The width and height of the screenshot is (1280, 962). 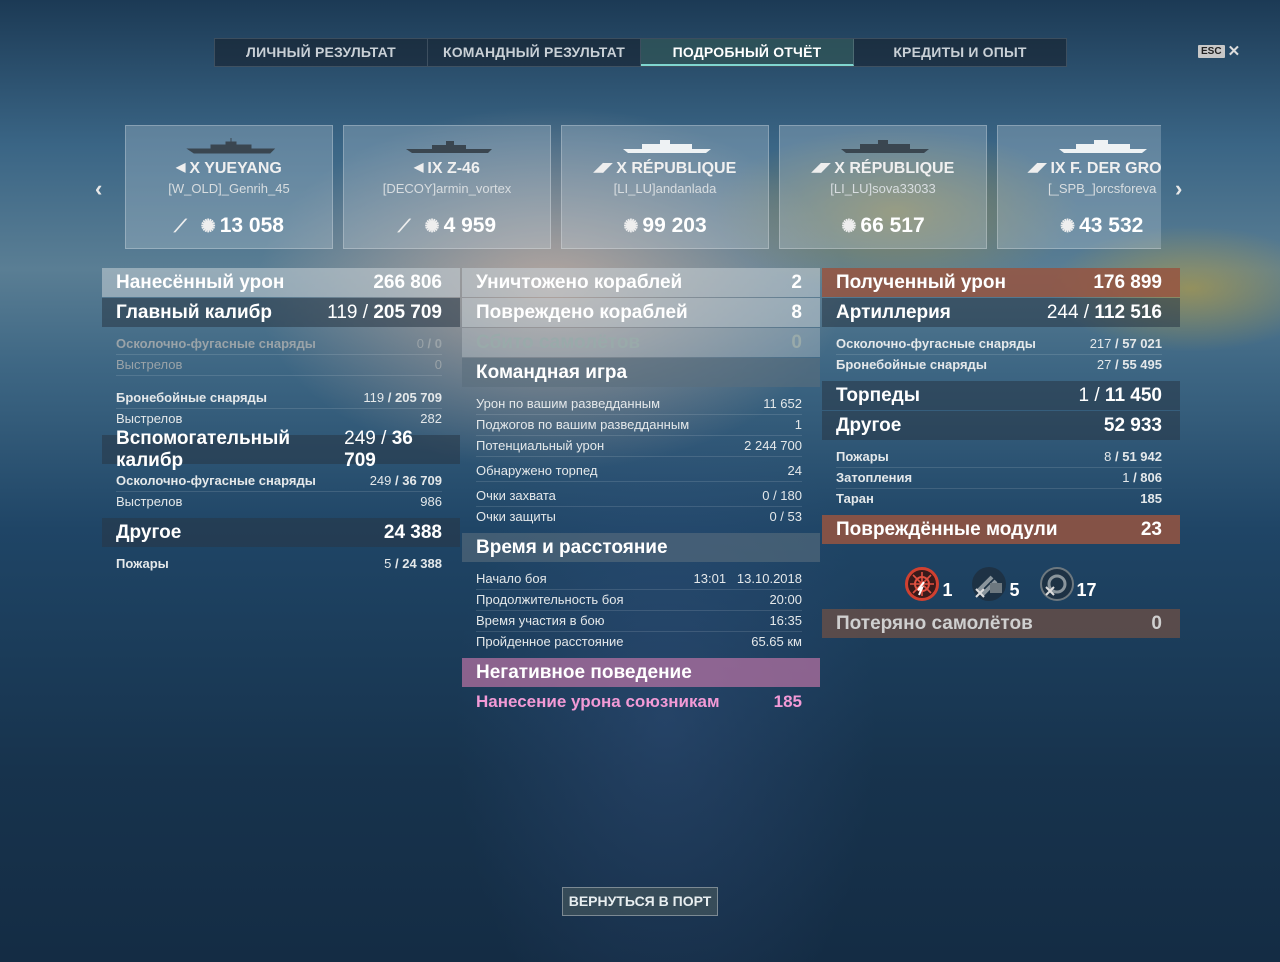 I want to click on ship-card: ◢◤ X RÉPUBLIQUE [LI_LU]sova33033 ✺ 66 517, so click(x=883, y=187).